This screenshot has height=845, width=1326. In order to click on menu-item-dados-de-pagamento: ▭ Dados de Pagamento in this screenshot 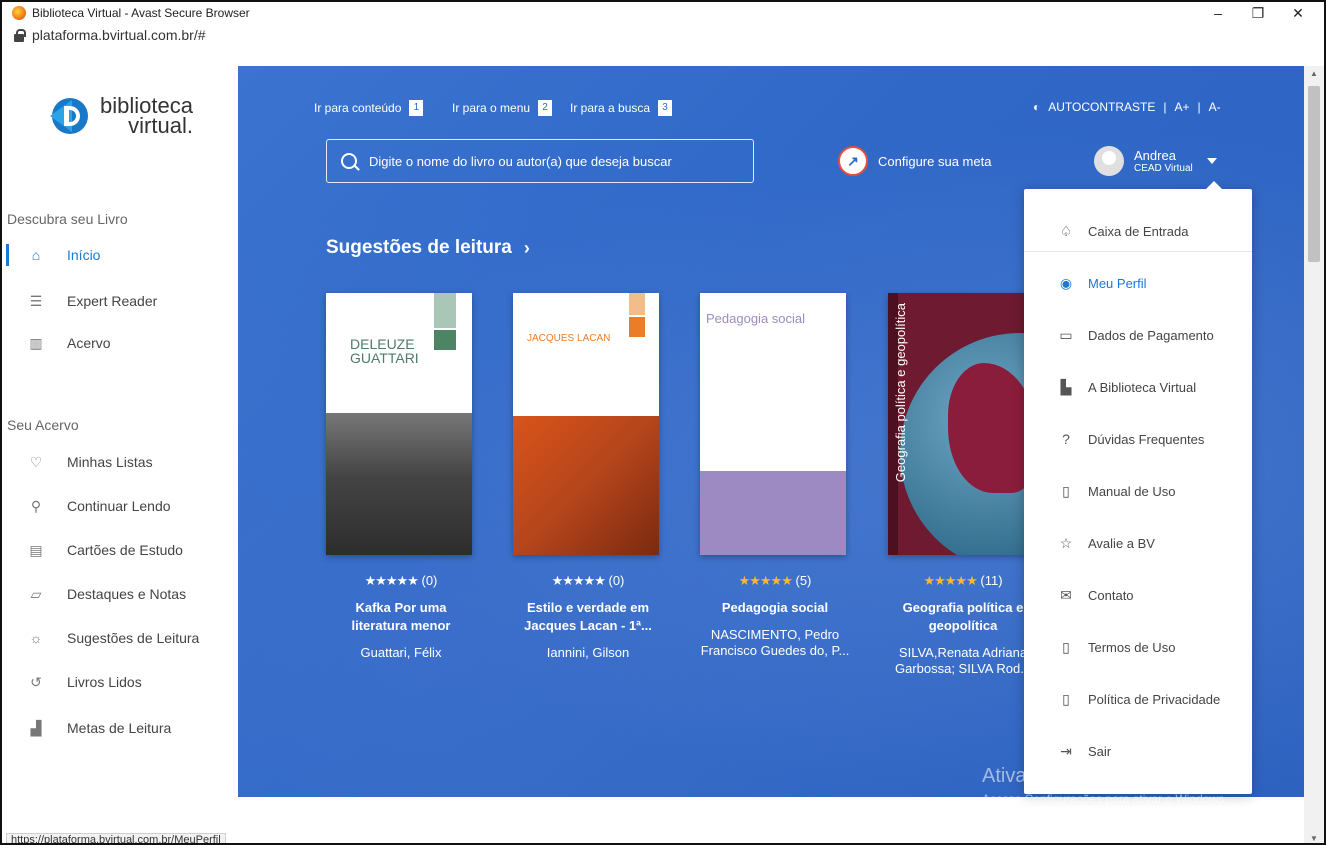, I will do `click(1138, 335)`.